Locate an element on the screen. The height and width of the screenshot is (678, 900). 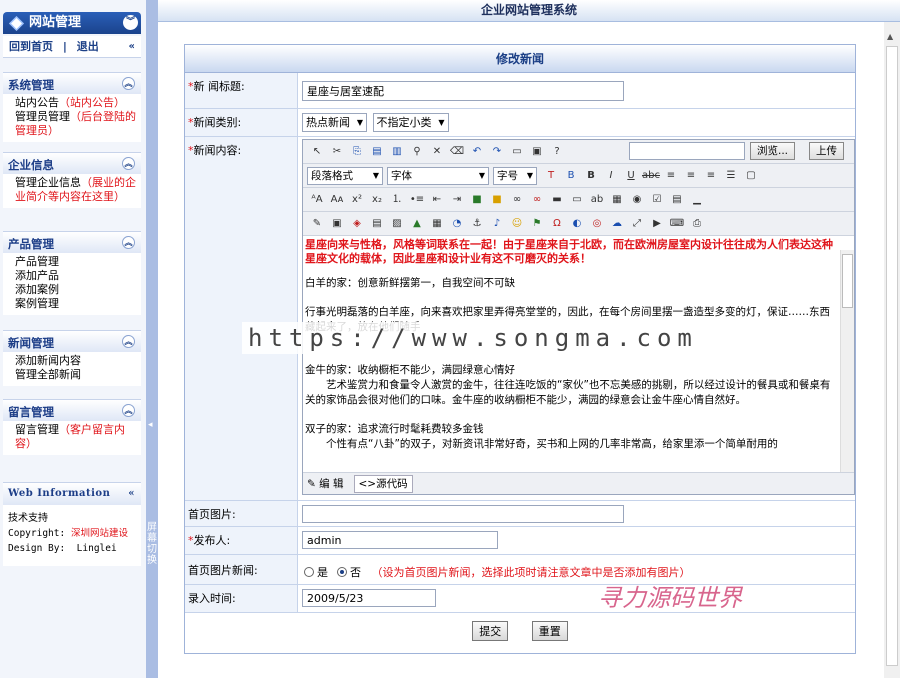
pie-icon: ◔ is located at coordinates (457, 224).